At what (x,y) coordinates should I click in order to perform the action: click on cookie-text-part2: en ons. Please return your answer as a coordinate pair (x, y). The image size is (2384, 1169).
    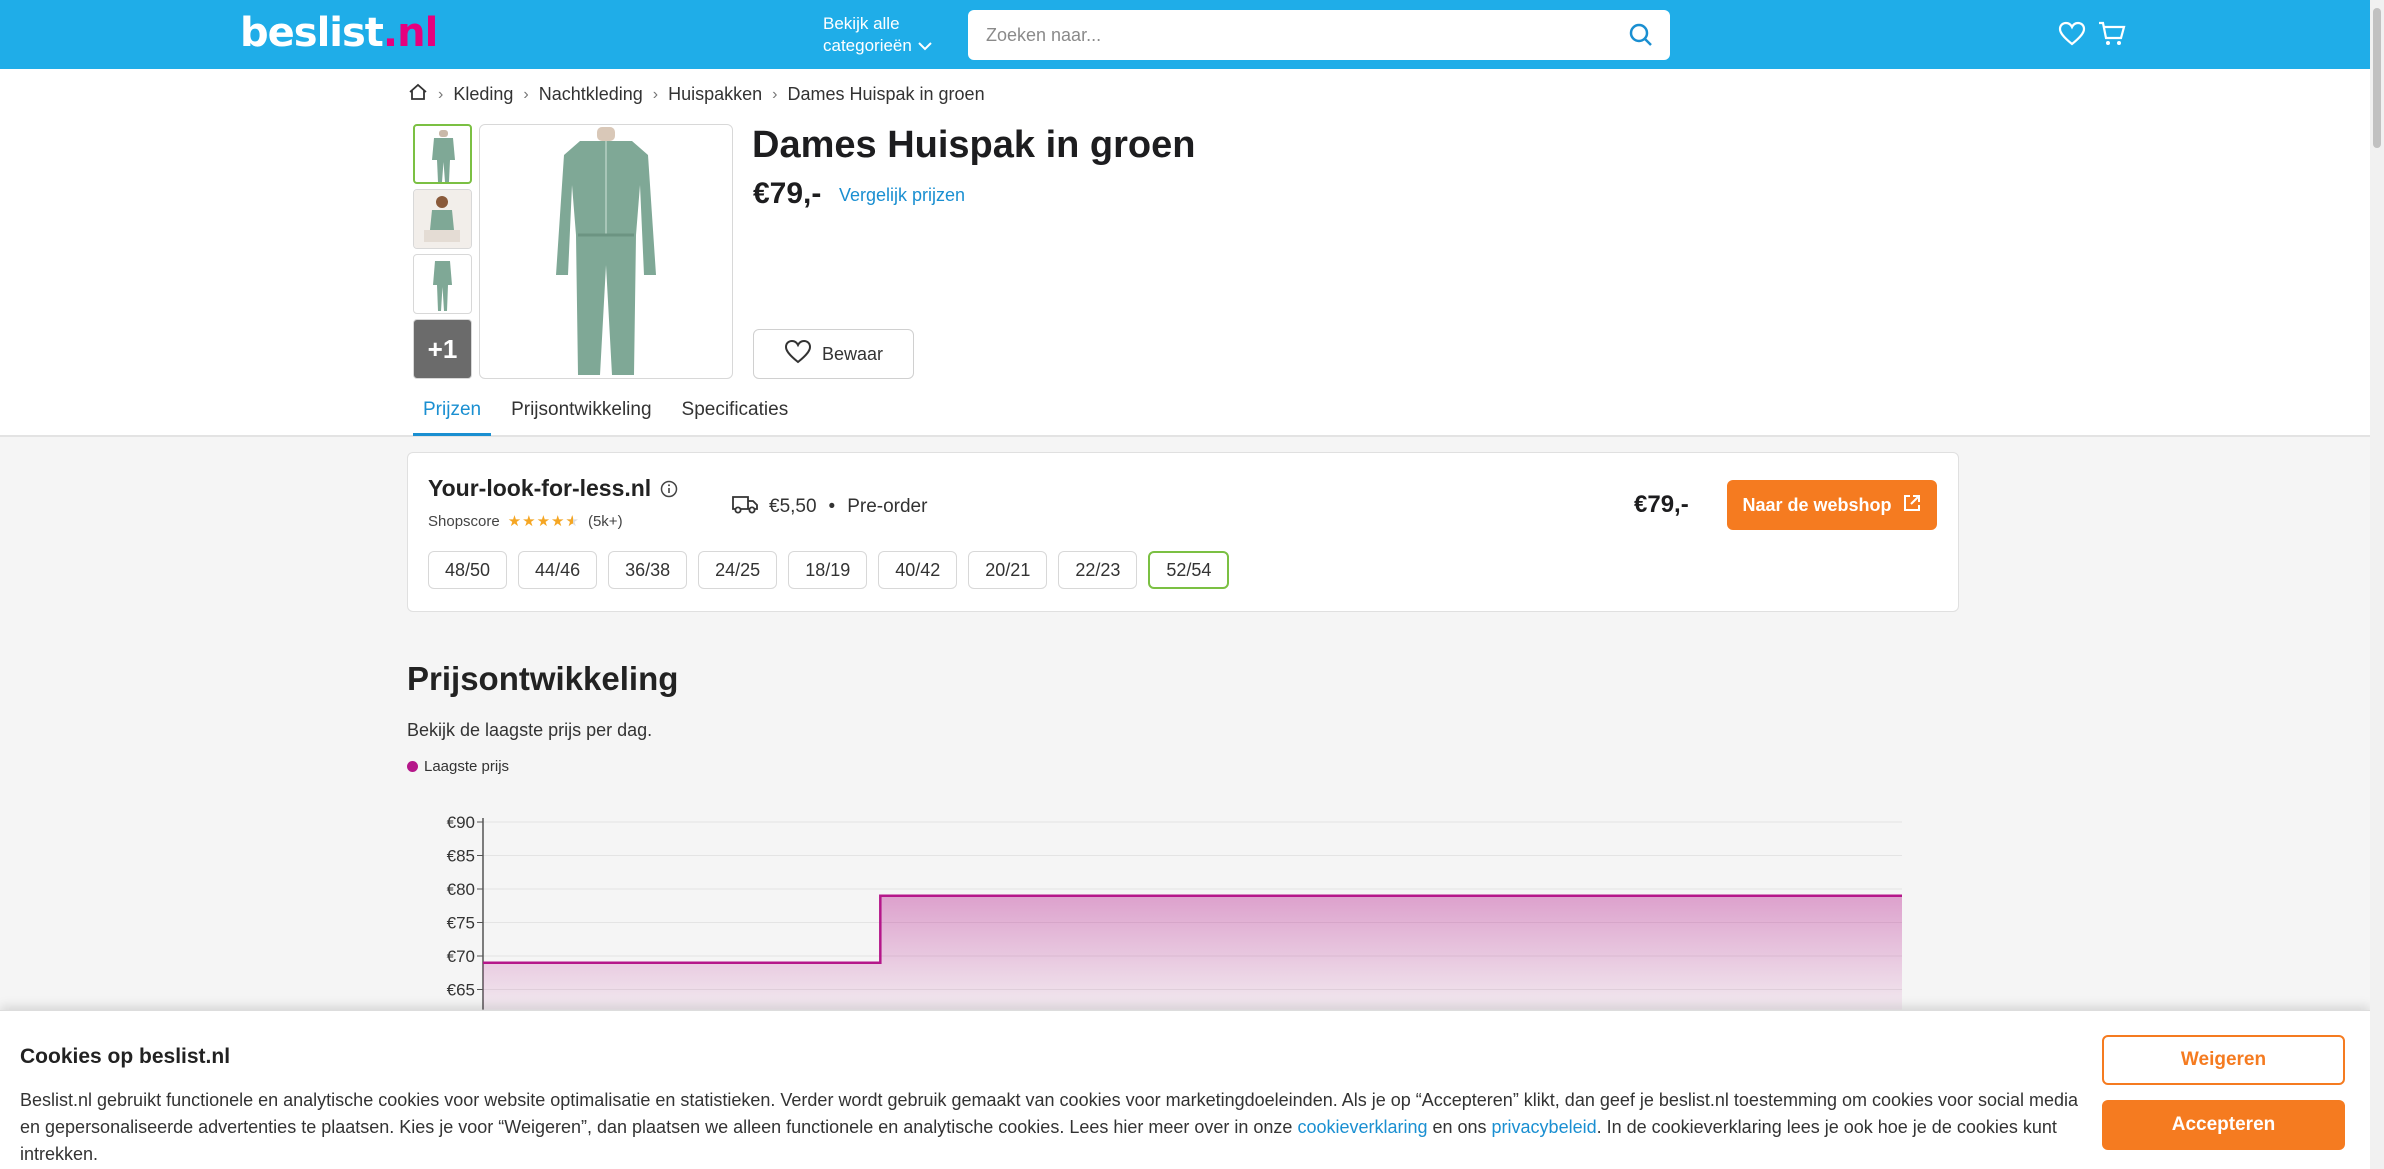
    Looking at the image, I should click on (1459, 1127).